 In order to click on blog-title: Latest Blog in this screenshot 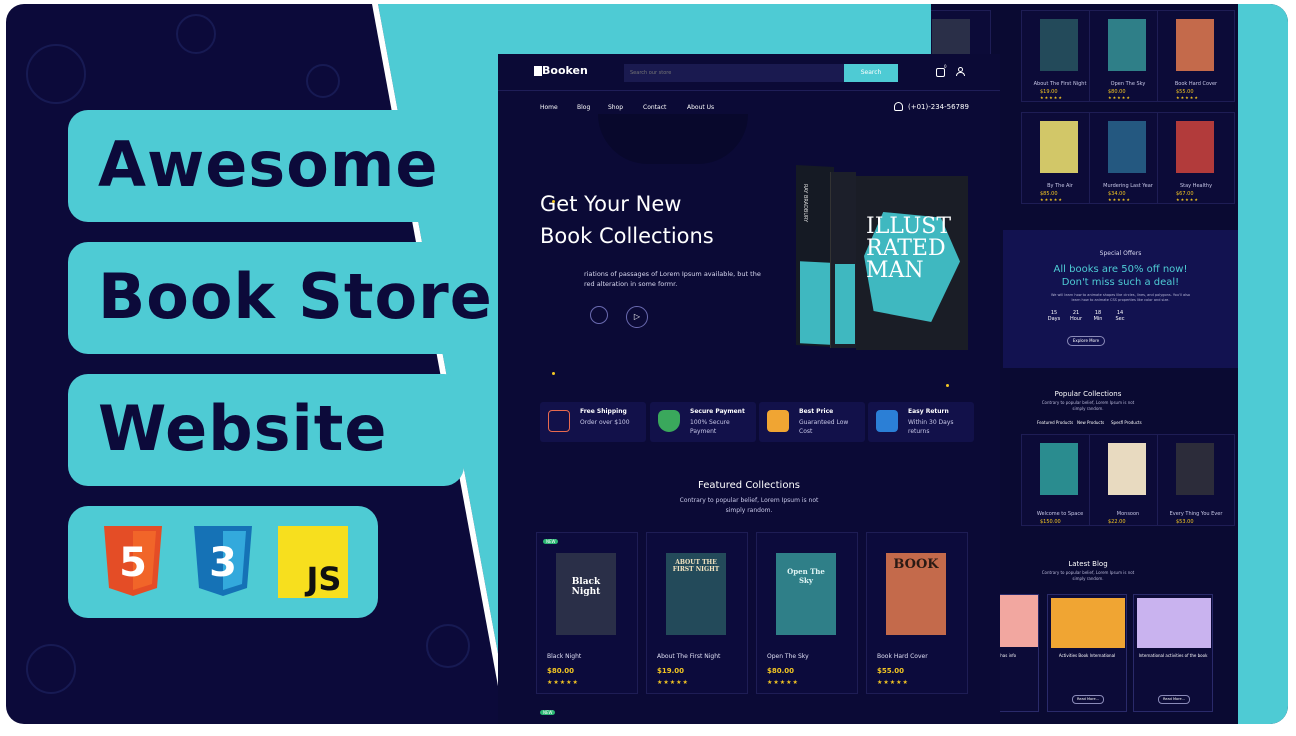, I will do `click(1088, 564)`.